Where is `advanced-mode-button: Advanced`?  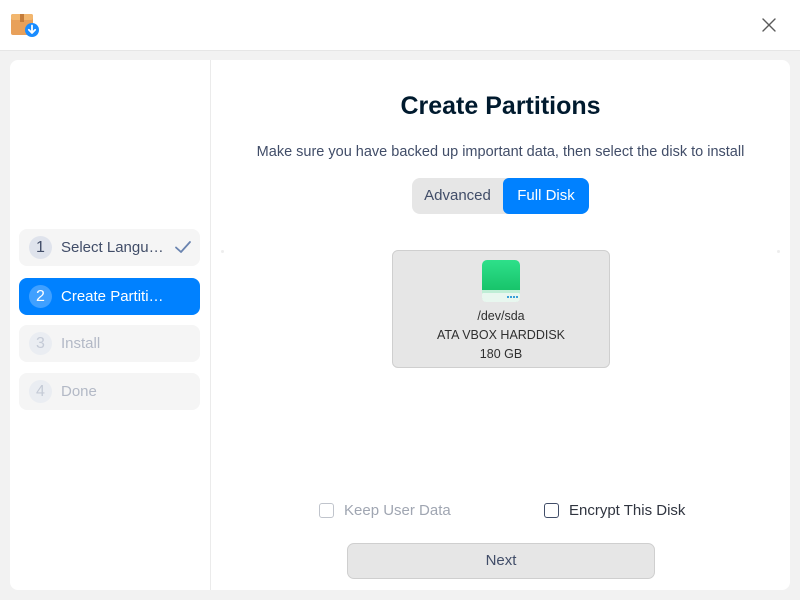
advanced-mode-button: Advanced is located at coordinates (457, 196).